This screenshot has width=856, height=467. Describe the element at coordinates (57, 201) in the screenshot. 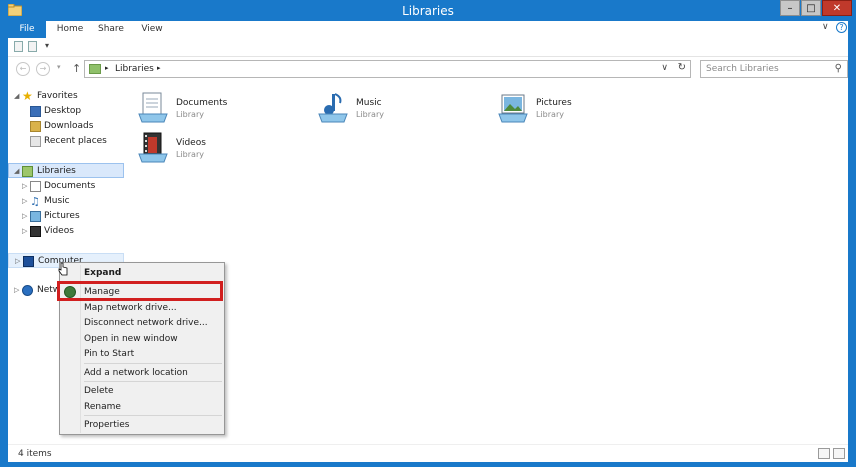

I see `nav-music-label: Music` at that location.